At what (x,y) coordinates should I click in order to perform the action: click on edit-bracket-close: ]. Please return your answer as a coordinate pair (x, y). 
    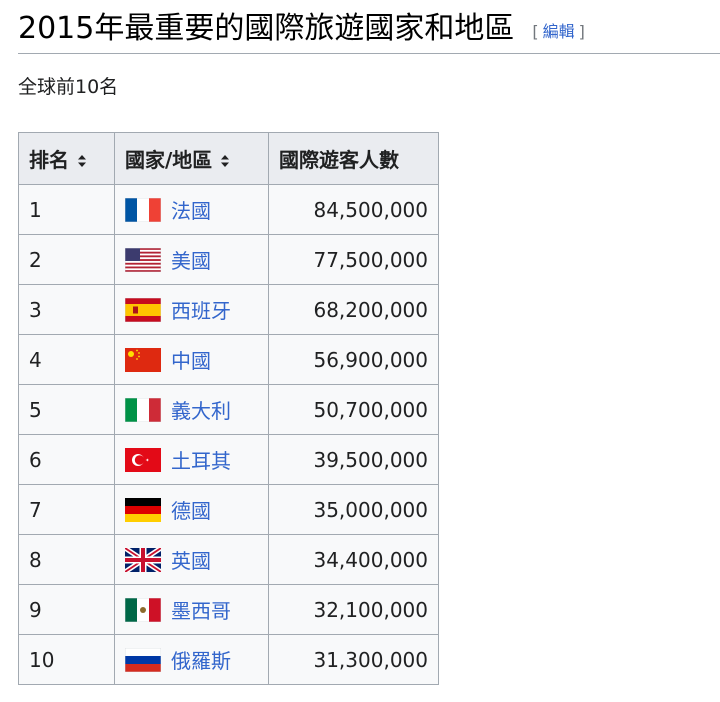
    Looking at the image, I should click on (581, 31).